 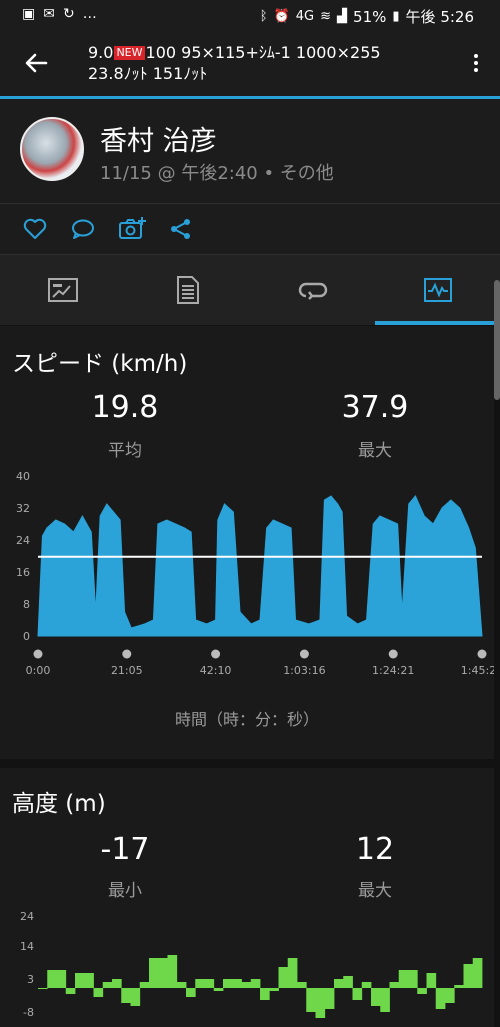 I want to click on comment-icon, so click(x=83, y=229).